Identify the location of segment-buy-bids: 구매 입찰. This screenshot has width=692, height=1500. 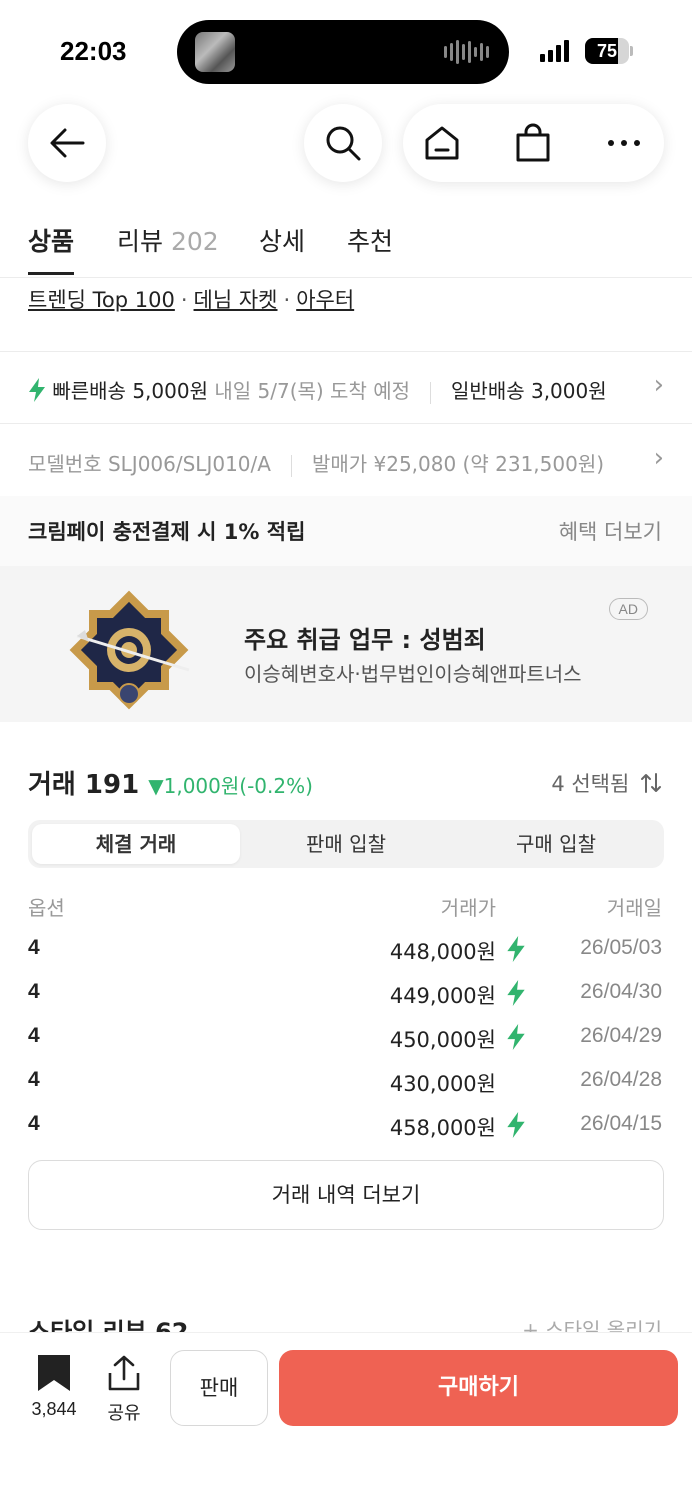
(556, 844).